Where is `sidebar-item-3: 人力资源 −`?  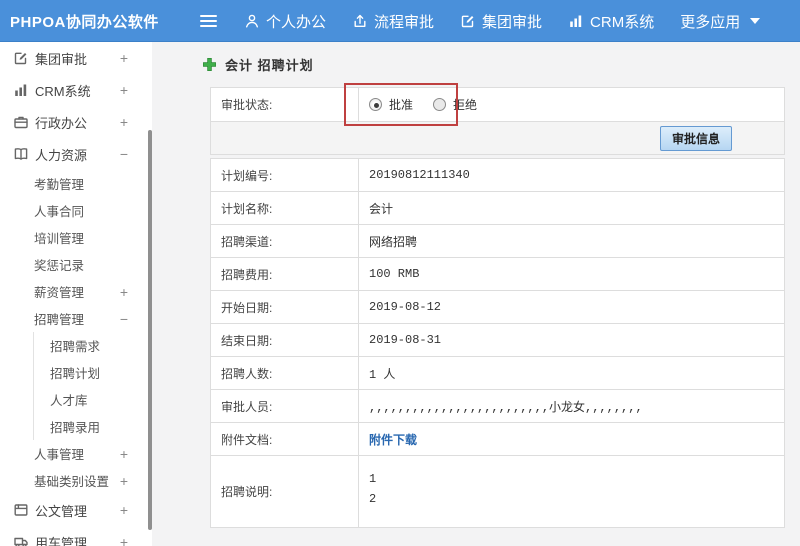
sidebar-item-3: 人力资源 − is located at coordinates (76, 154).